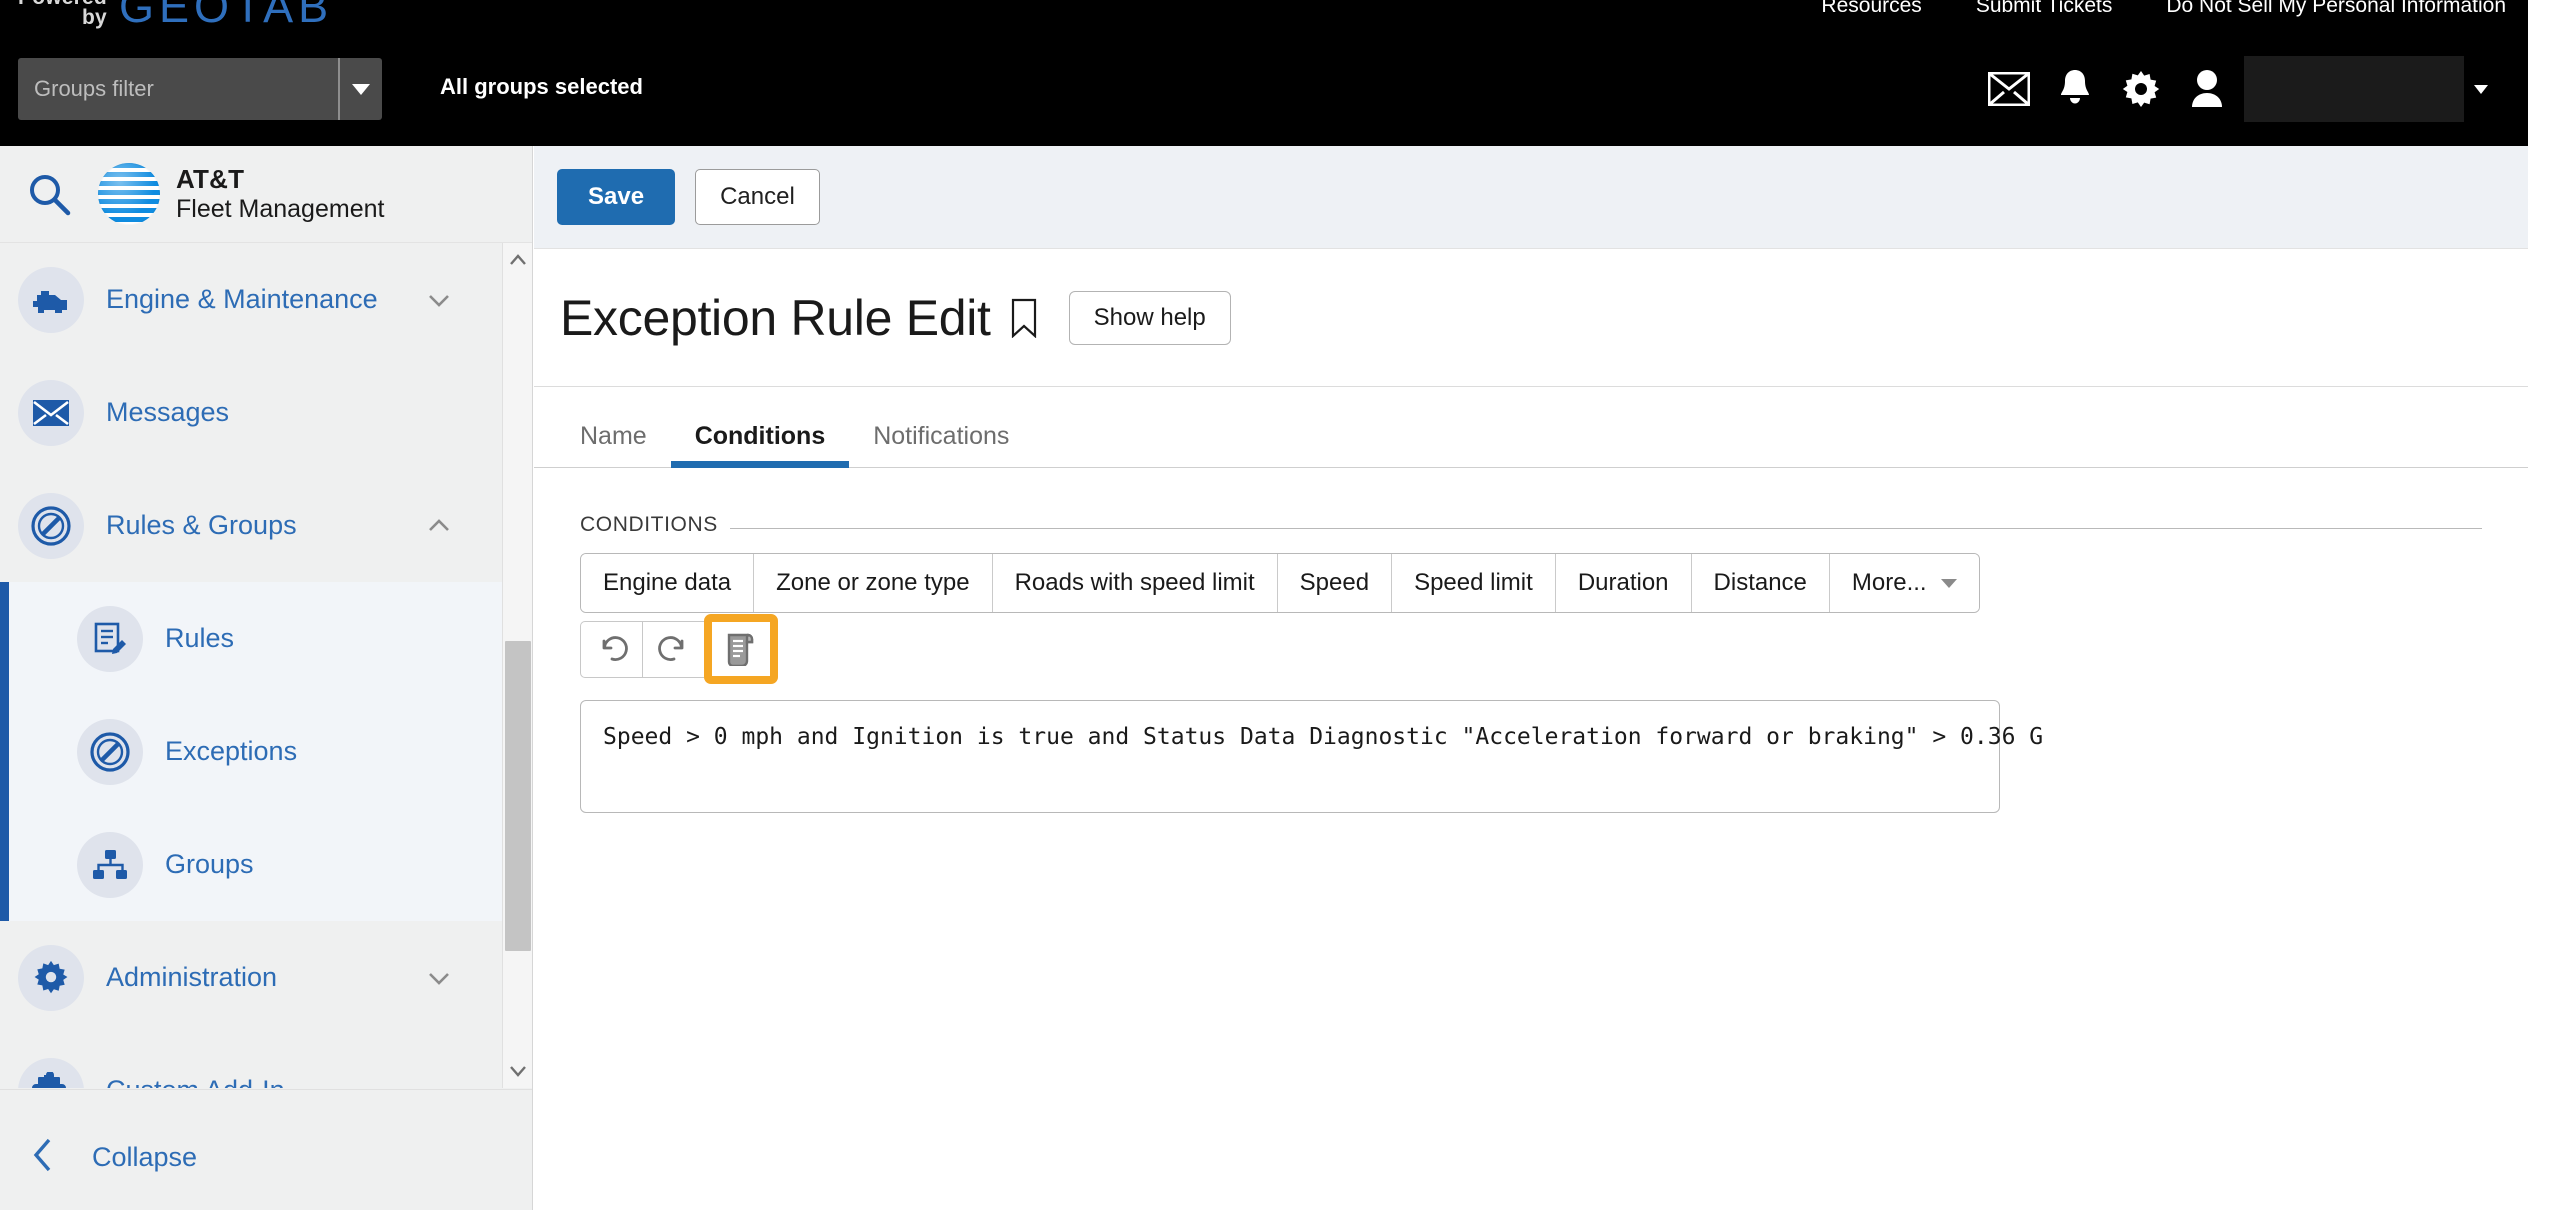 The image size is (2560, 1225). I want to click on condition-button-engine-data: Engine data, so click(668, 583).